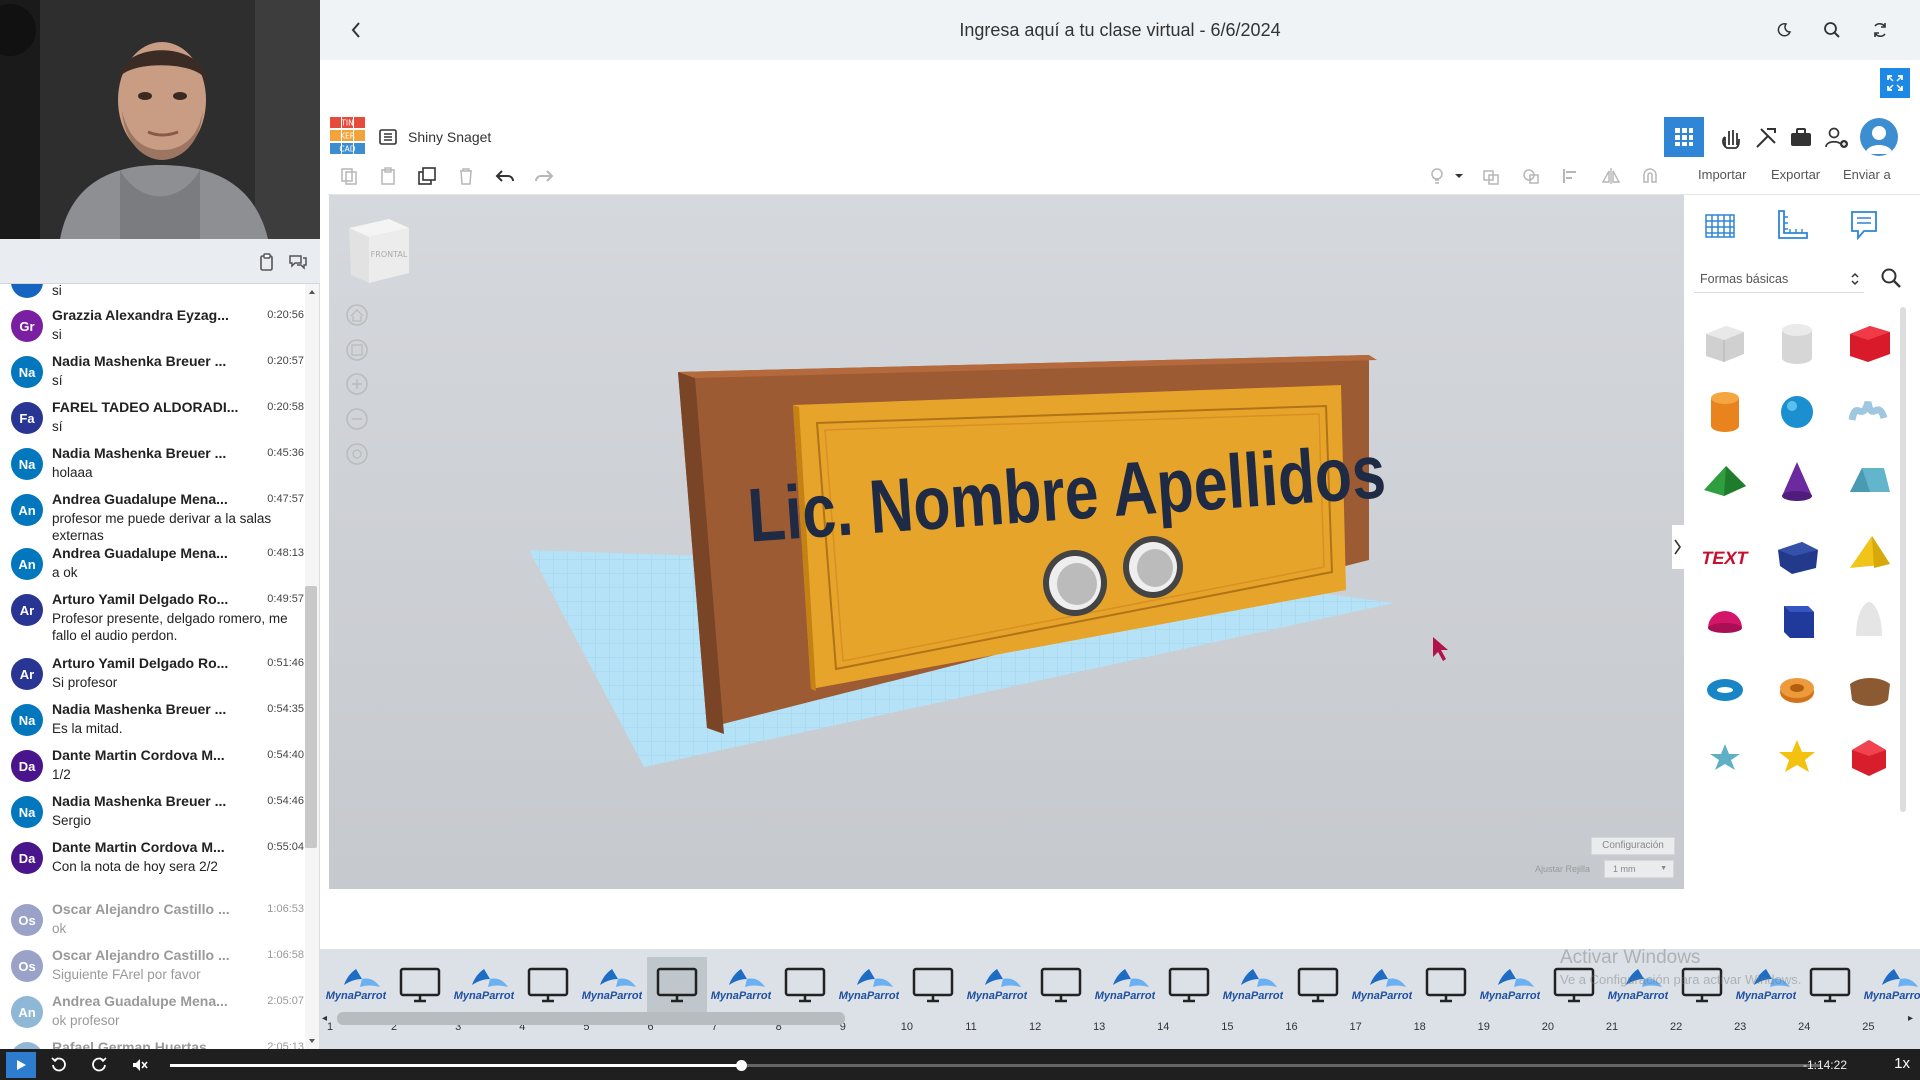  What do you see at coordinates (1725, 688) in the screenshot?
I see `shape-torus-blue` at bounding box center [1725, 688].